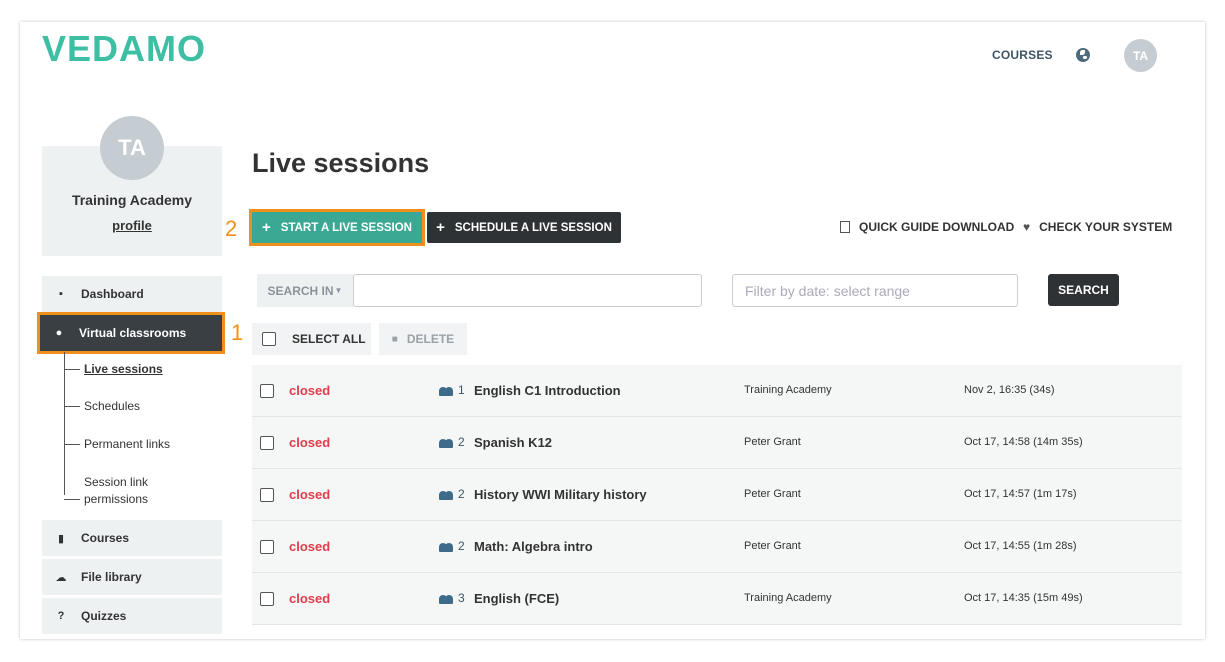 This screenshot has width=1225, height=662. I want to click on sidebar-item-label: File library, so click(111, 577).